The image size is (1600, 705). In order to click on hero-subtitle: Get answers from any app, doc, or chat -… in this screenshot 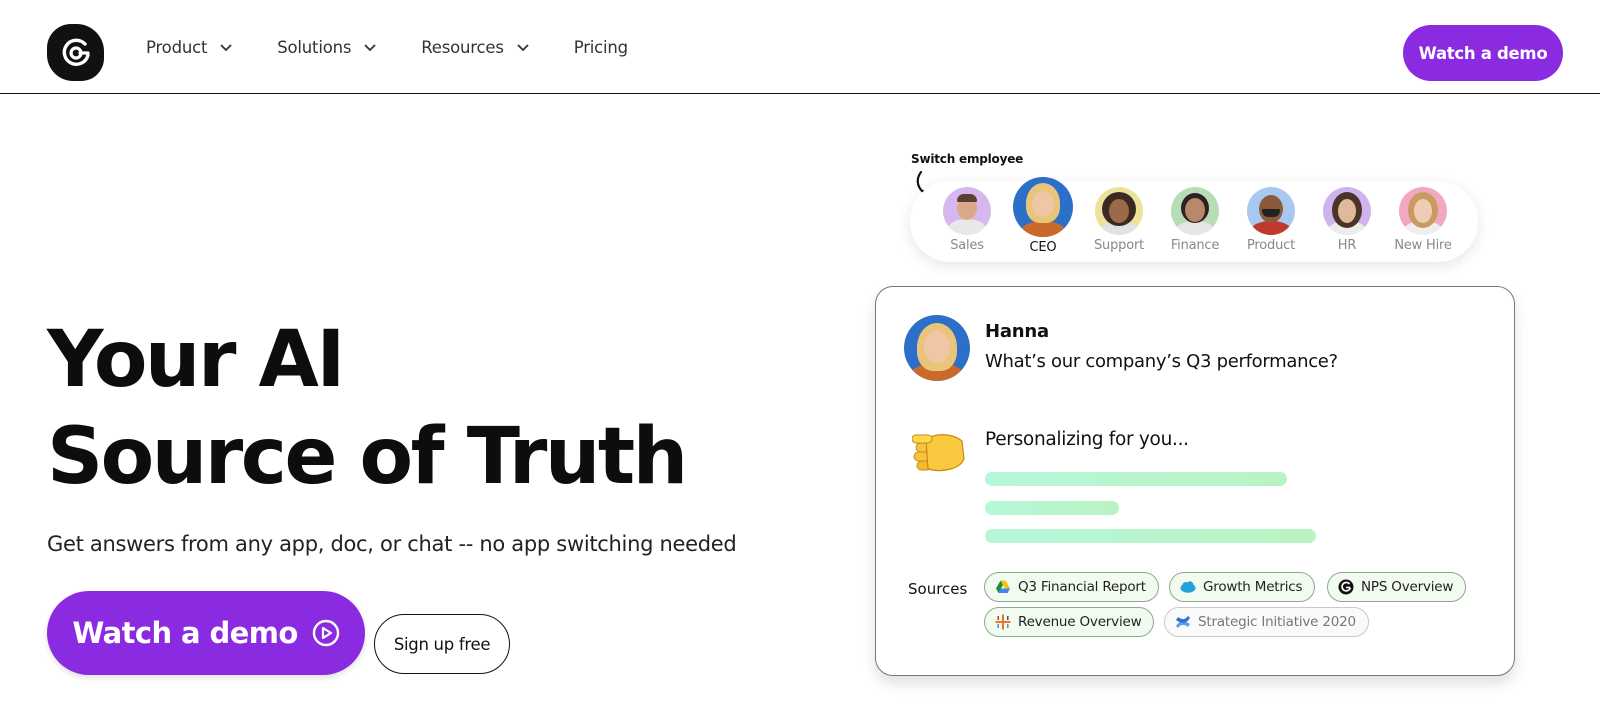, I will do `click(392, 544)`.